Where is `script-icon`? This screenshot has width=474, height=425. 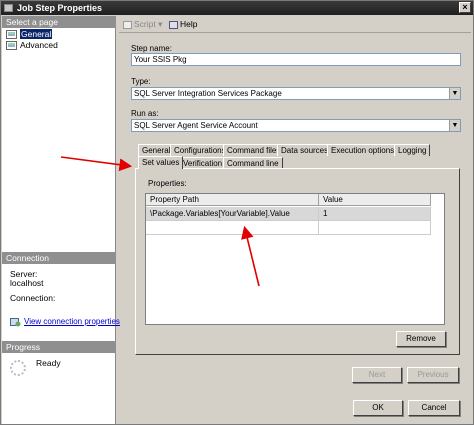 script-icon is located at coordinates (127, 24).